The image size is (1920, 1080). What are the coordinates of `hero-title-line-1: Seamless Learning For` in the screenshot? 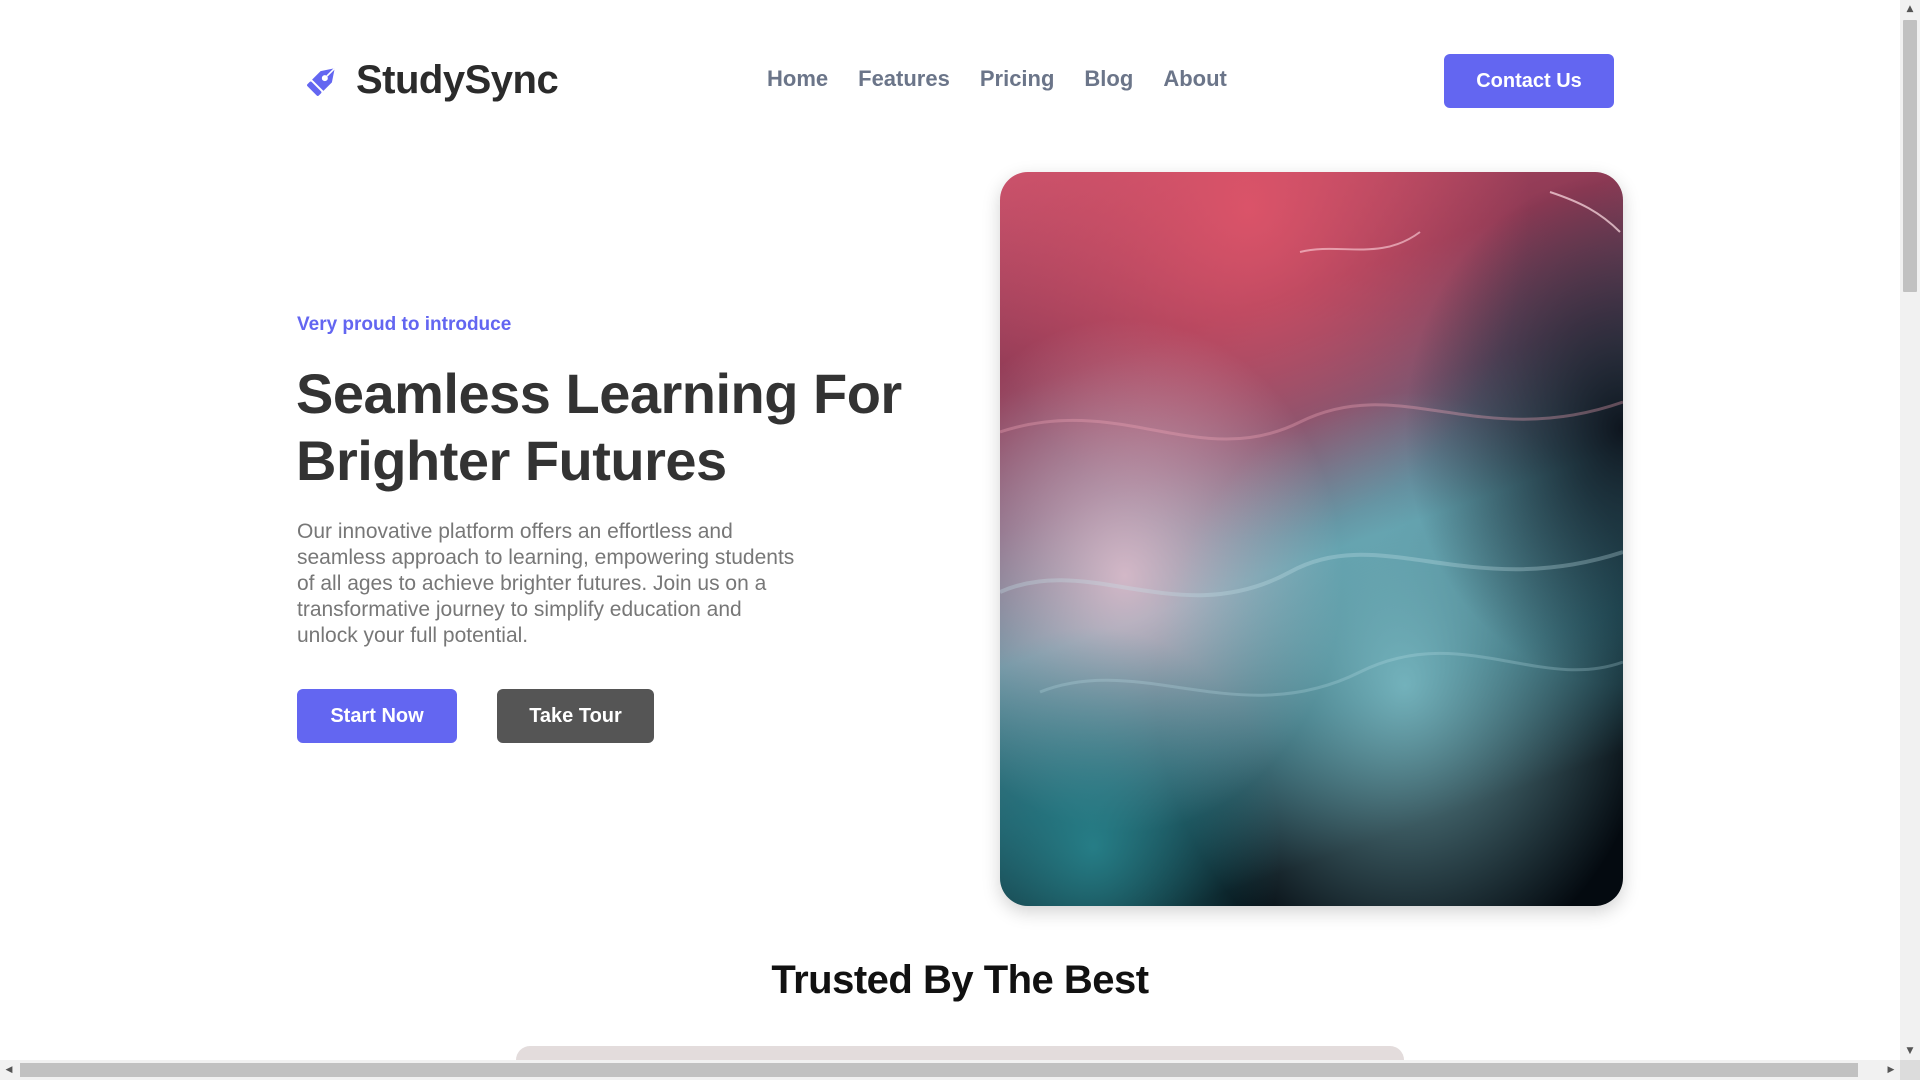 It's located at (599, 393).